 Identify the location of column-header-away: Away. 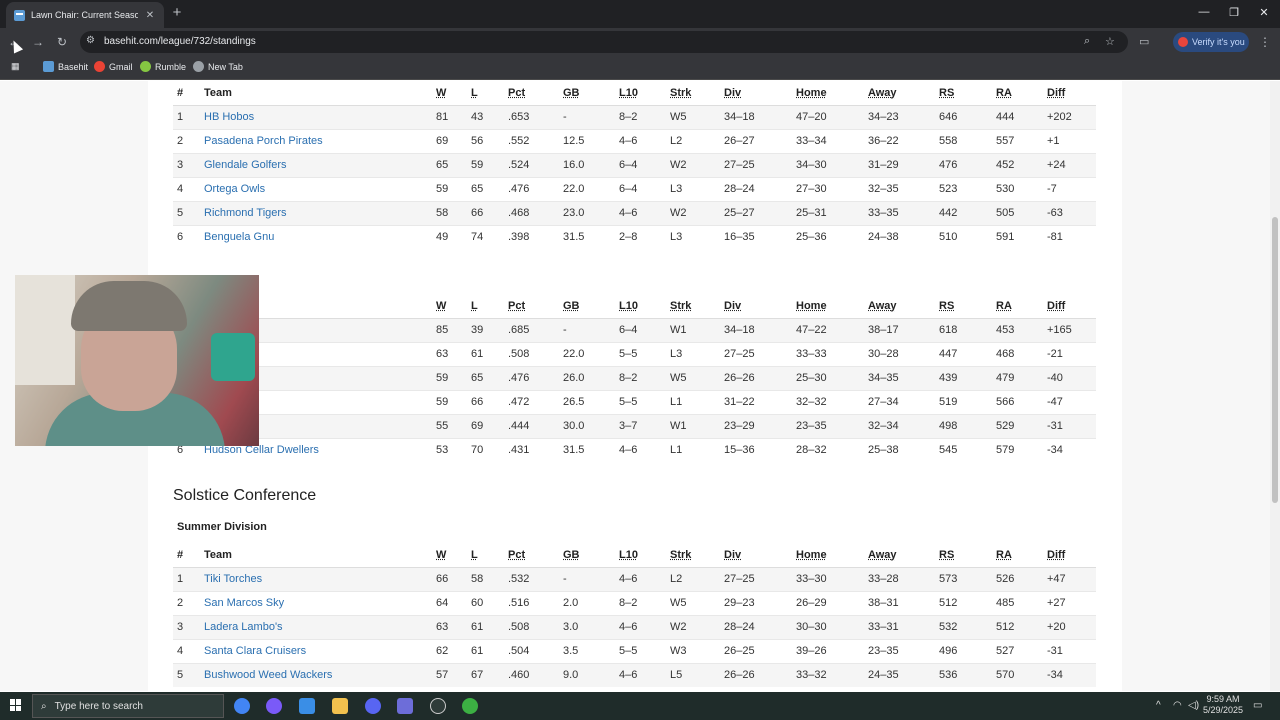
(903, 93).